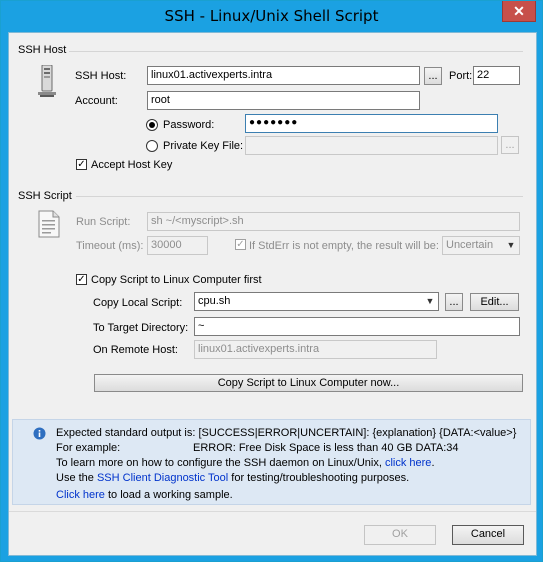  Describe the element at coordinates (240, 244) in the screenshot. I see `stderr-checkbox: ✓` at that location.